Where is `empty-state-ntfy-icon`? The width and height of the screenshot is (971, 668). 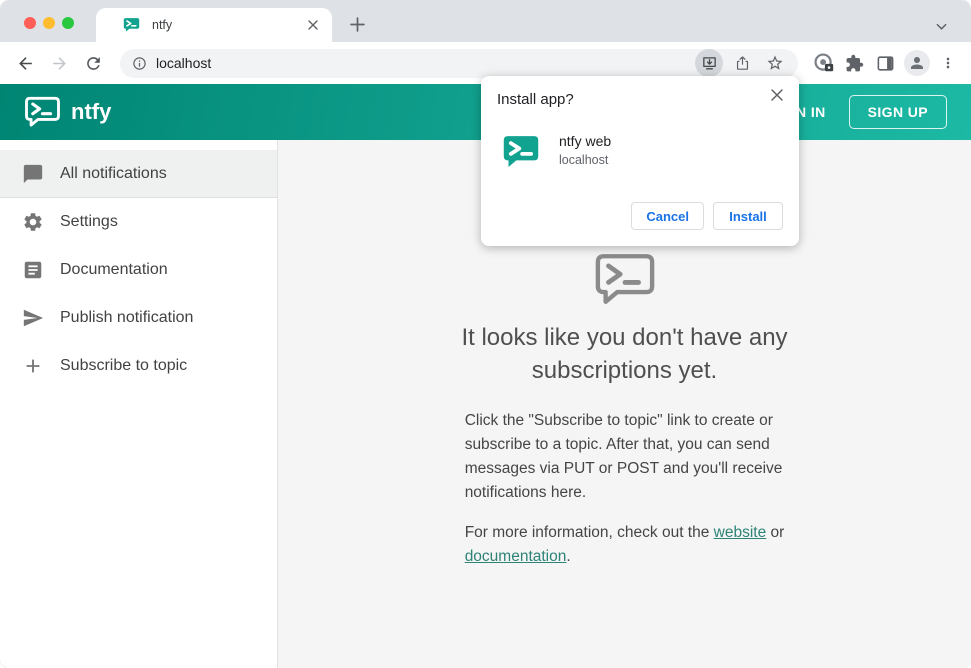 empty-state-ntfy-icon is located at coordinates (625, 279).